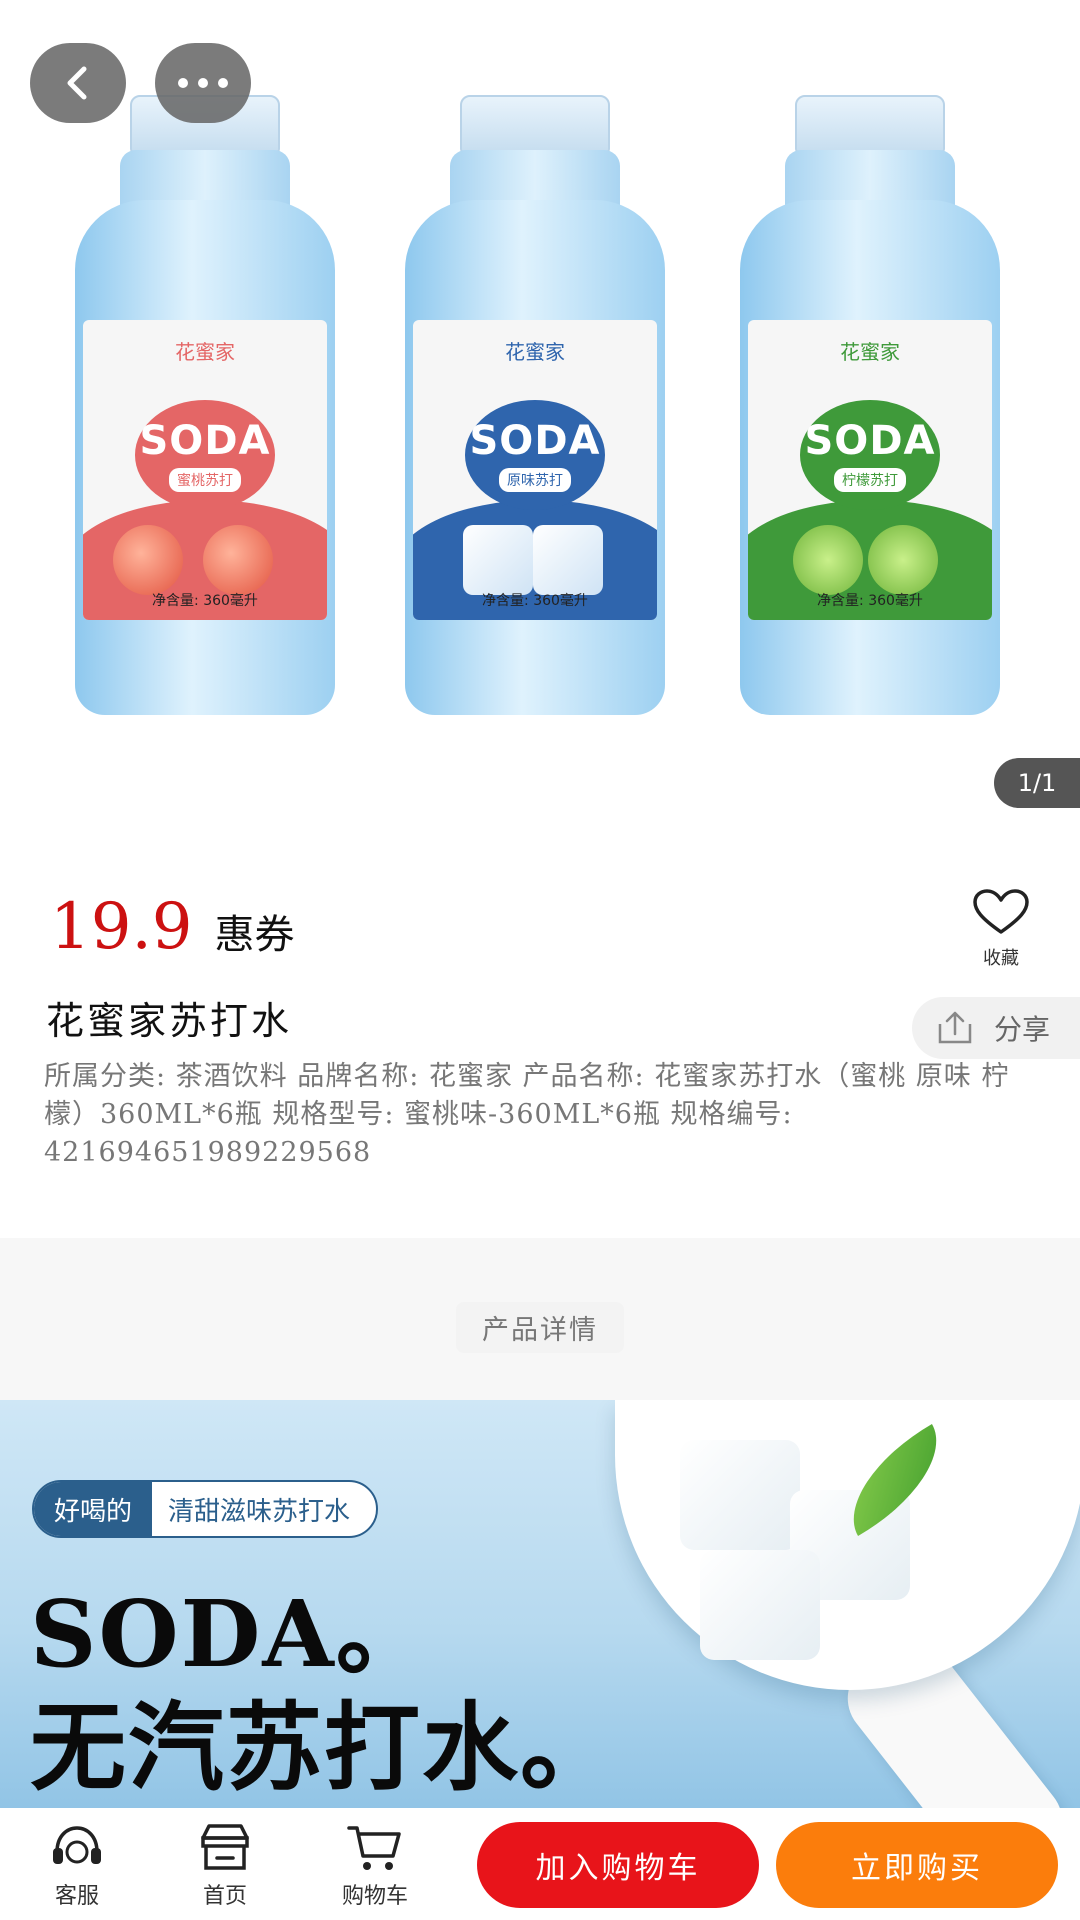 The height and width of the screenshot is (1920, 1080). What do you see at coordinates (374, 1896) in the screenshot?
I see `cart-label: 购物车` at bounding box center [374, 1896].